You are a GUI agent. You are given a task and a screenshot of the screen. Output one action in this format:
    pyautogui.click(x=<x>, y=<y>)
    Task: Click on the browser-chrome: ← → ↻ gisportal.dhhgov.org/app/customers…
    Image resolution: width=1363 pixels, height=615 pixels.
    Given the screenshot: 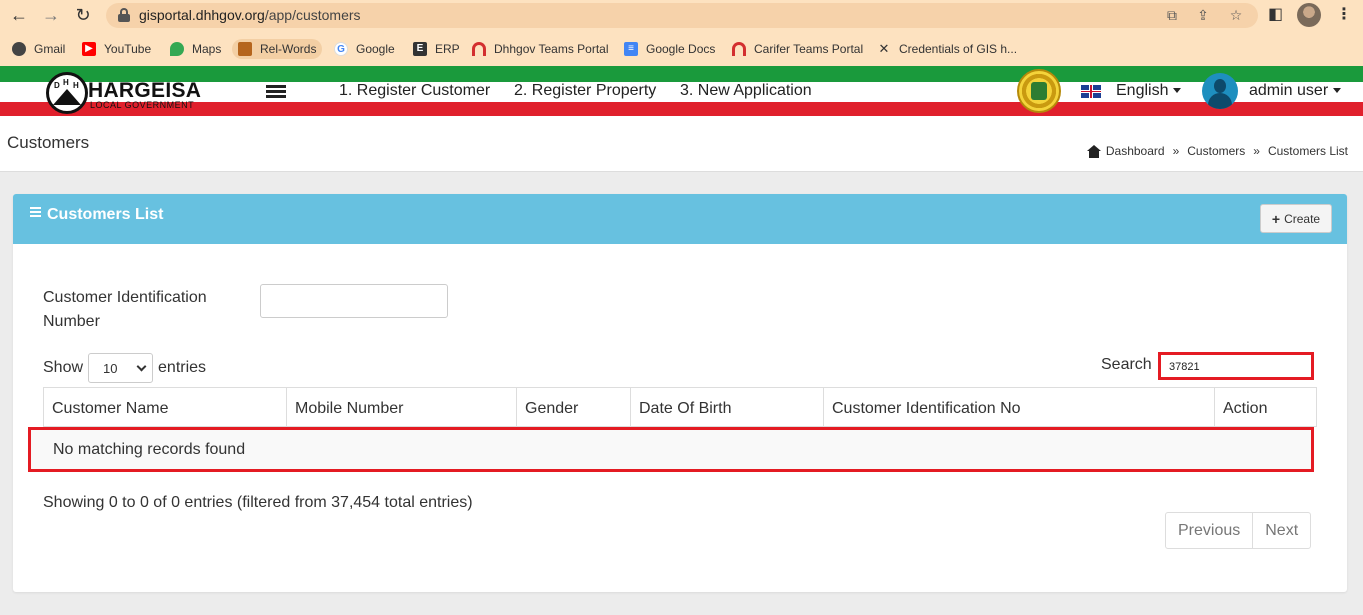 What is the action you would take?
    pyautogui.click(x=681, y=33)
    